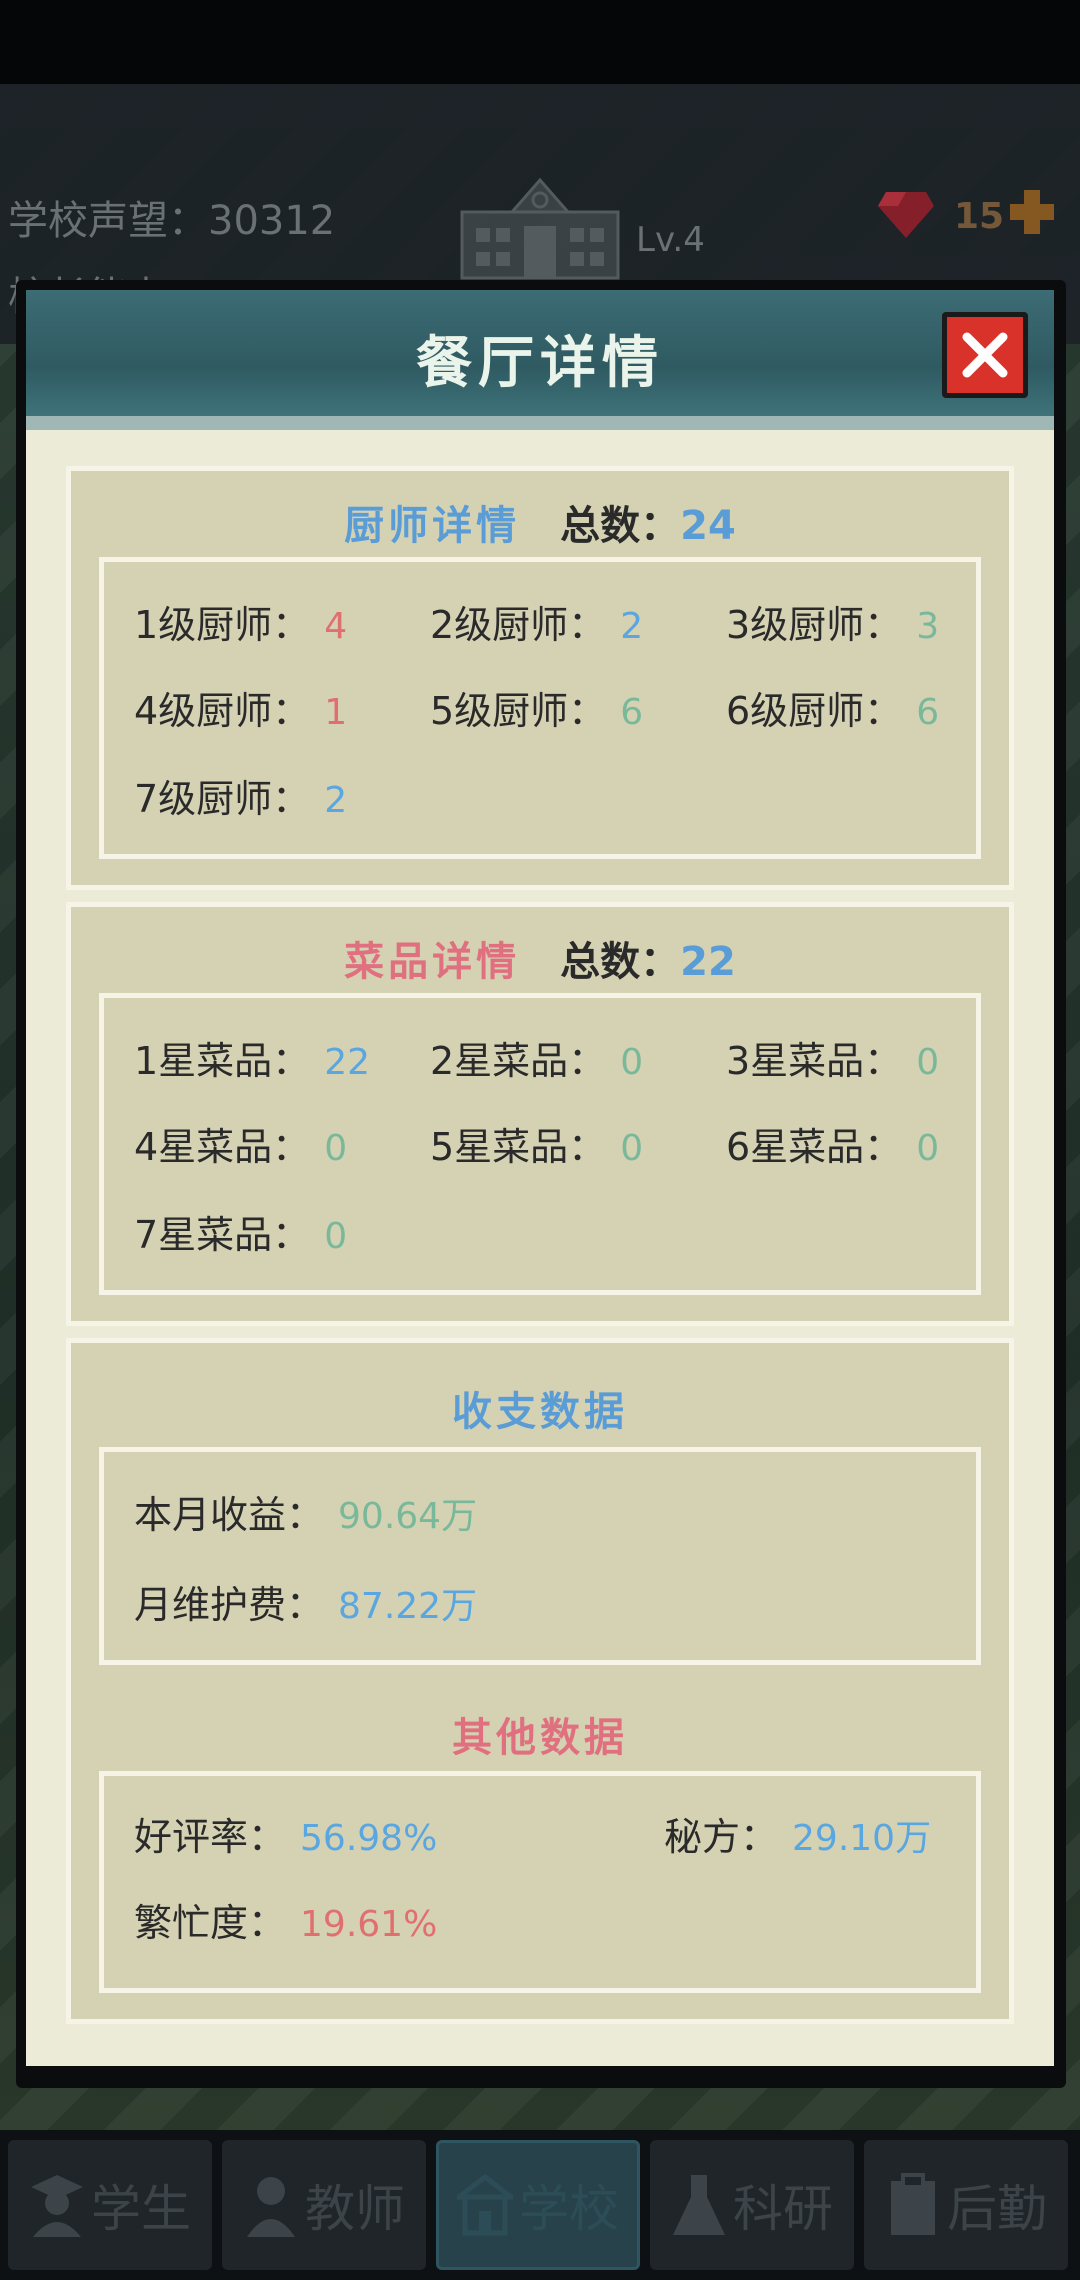 The height and width of the screenshot is (2280, 1080). I want to click on dish-star-label: 5星菜品：, so click(518, 1147).